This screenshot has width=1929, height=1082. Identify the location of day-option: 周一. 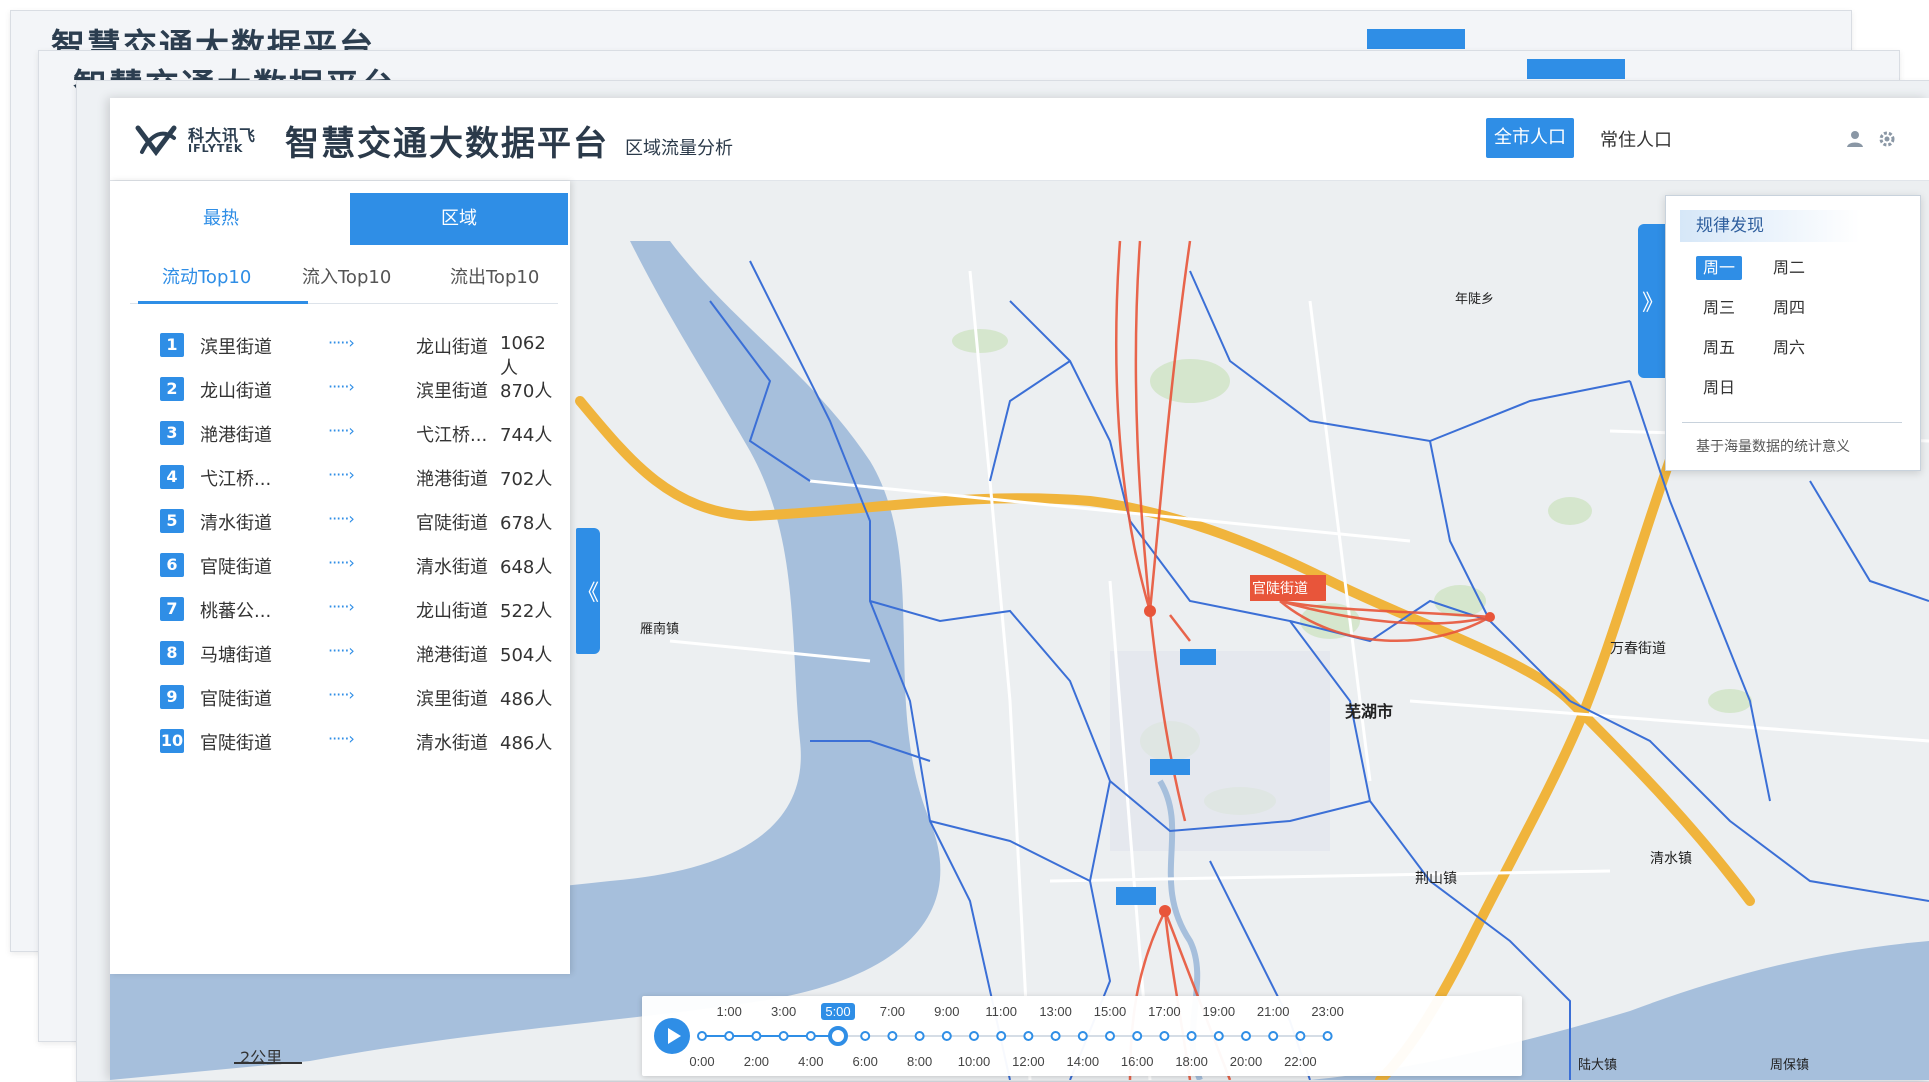
(1719, 268).